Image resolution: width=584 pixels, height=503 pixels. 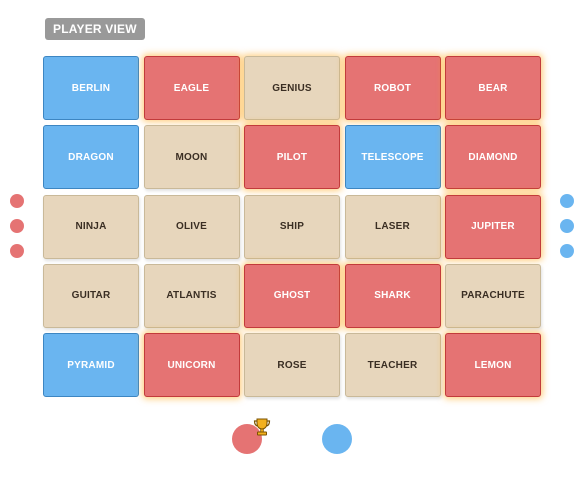 What do you see at coordinates (91, 295) in the screenshot?
I see `word-card-guitar: GUITAR` at bounding box center [91, 295].